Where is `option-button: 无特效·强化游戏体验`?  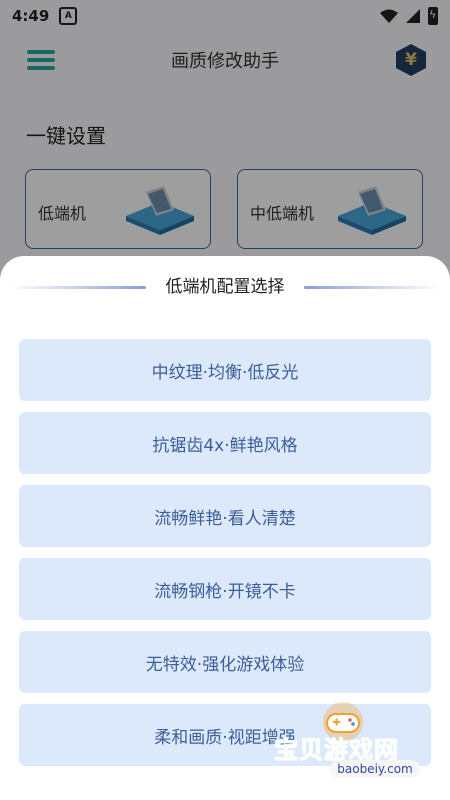 option-button: 无特效·强化游戏体验 is located at coordinates (225, 662).